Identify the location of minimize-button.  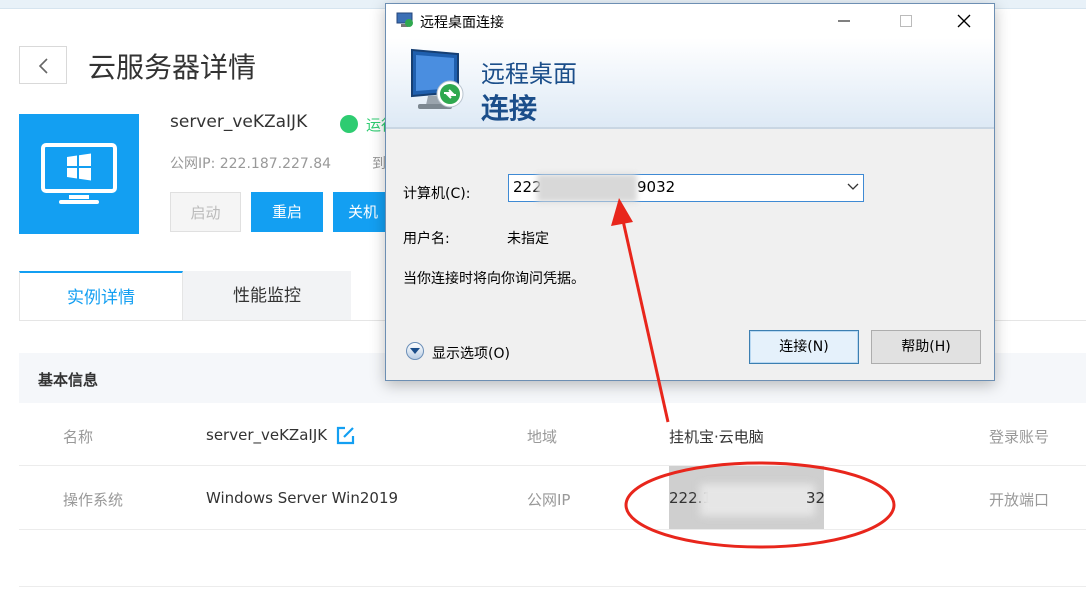
(844, 21).